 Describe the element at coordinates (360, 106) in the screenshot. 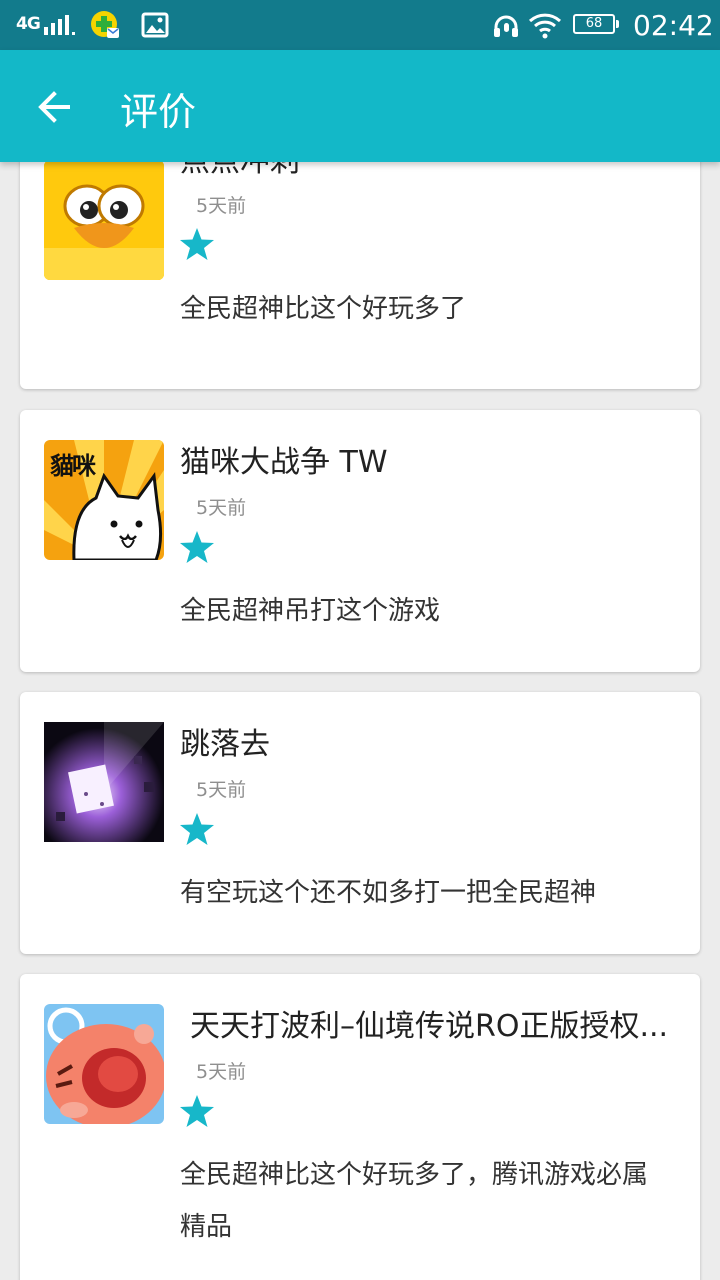

I see `app-bar: 评价` at that location.